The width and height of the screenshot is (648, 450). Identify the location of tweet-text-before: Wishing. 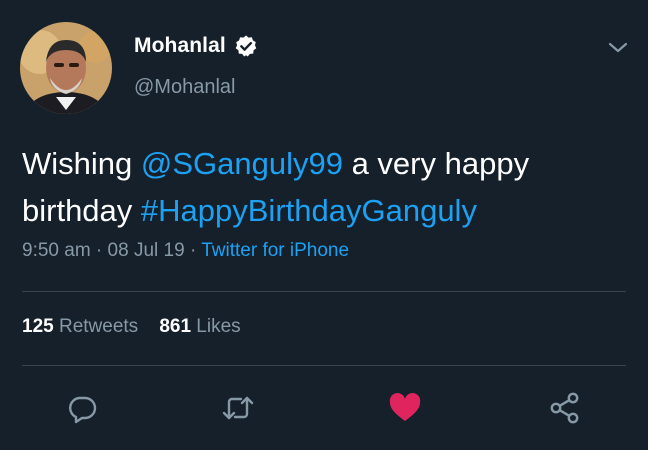
(81, 163).